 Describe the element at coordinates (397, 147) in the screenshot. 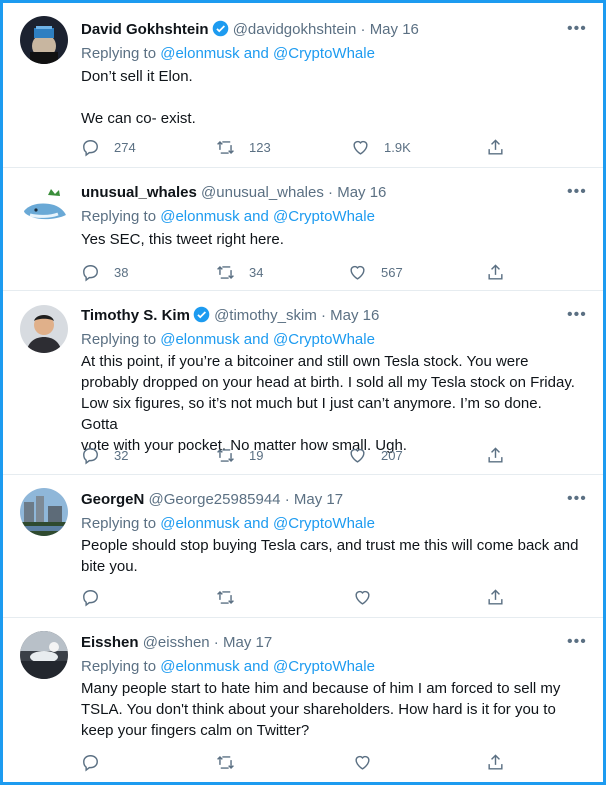

I see `like-count: 1.9K` at that location.